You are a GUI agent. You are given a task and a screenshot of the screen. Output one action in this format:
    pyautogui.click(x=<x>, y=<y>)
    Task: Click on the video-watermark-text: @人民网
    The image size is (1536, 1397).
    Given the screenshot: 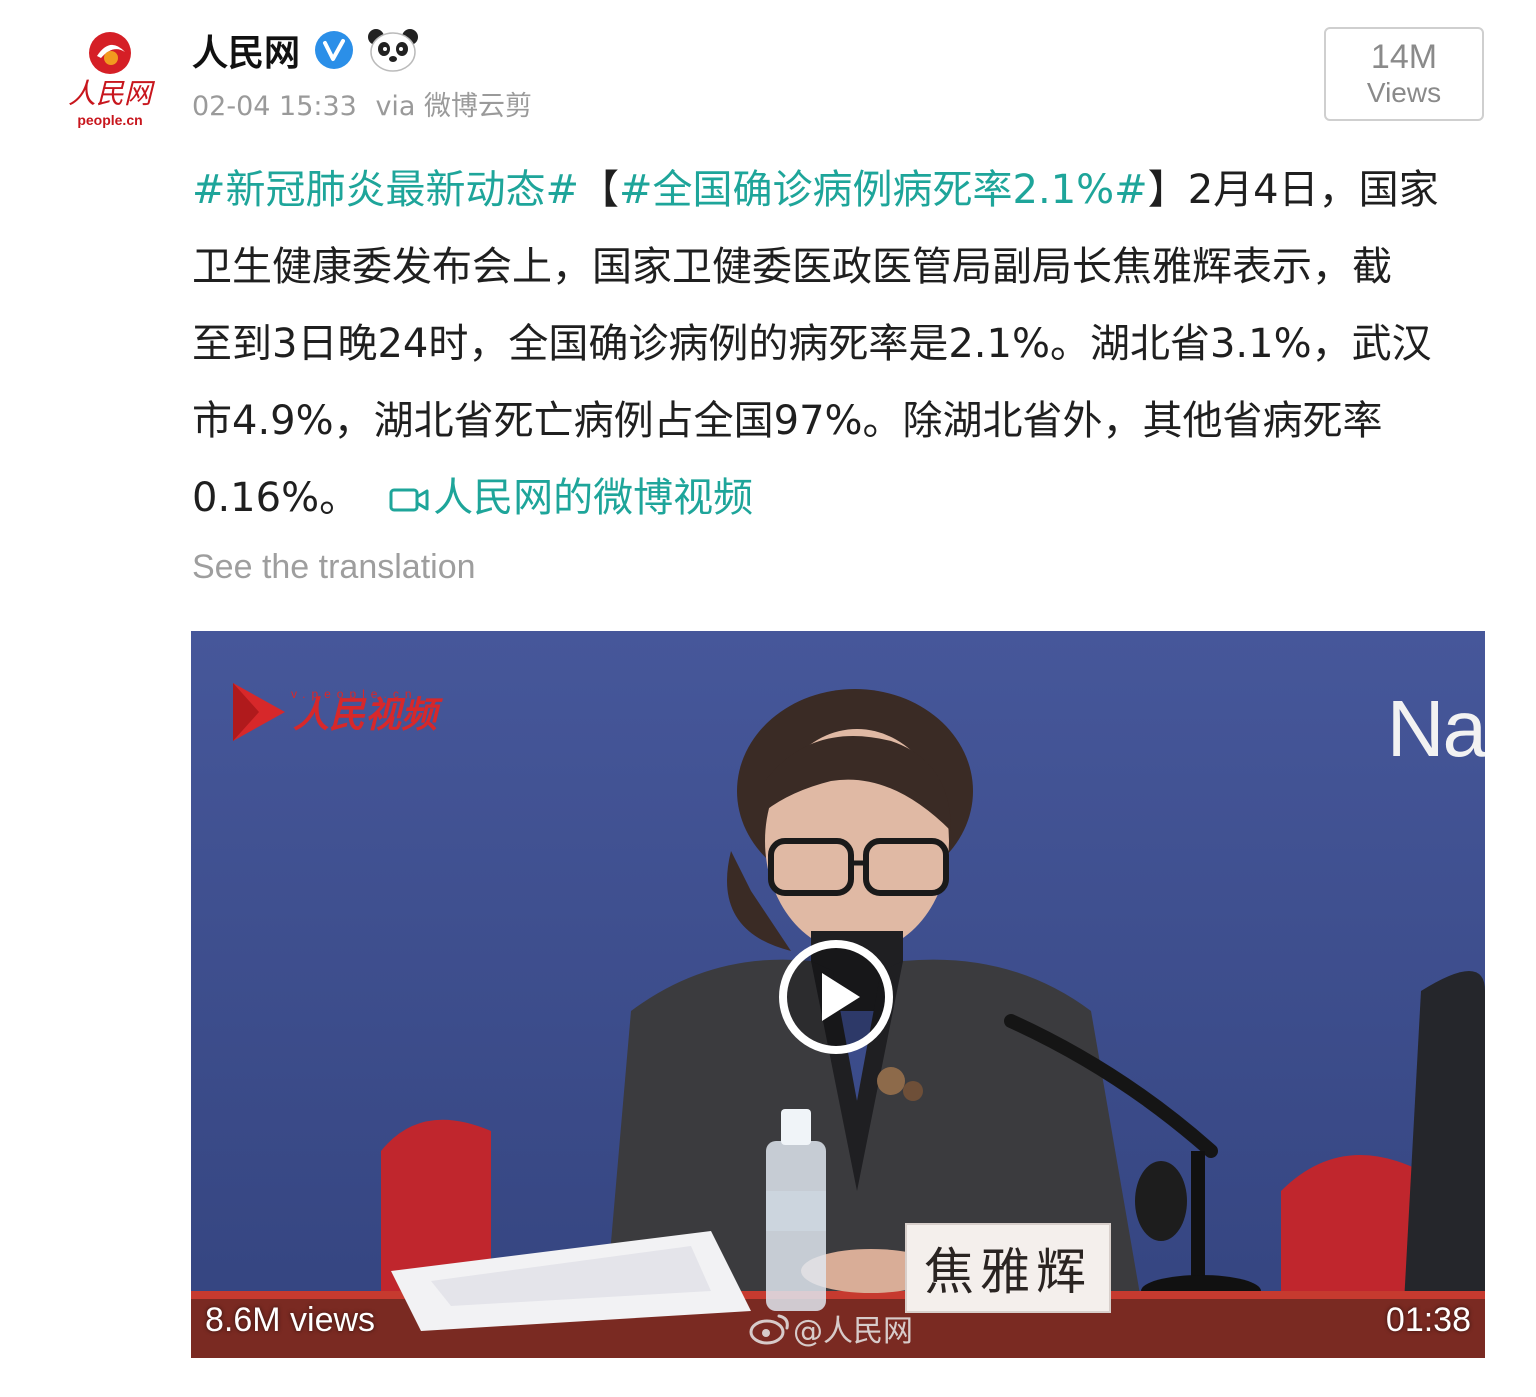 What is the action you would take?
    pyautogui.click(x=853, y=1331)
    